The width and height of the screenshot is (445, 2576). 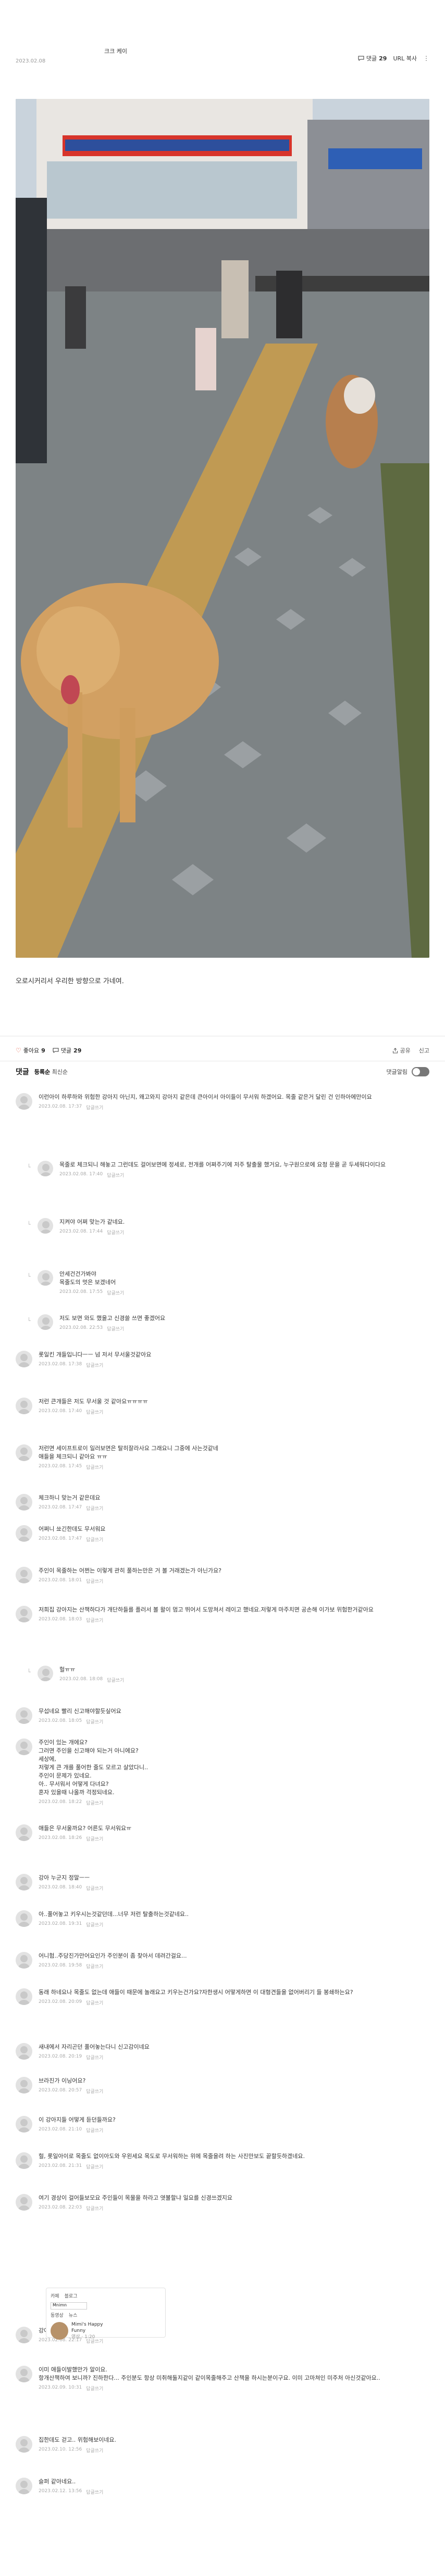 I want to click on comment-button: 댓글 29, so click(x=67, y=1050).